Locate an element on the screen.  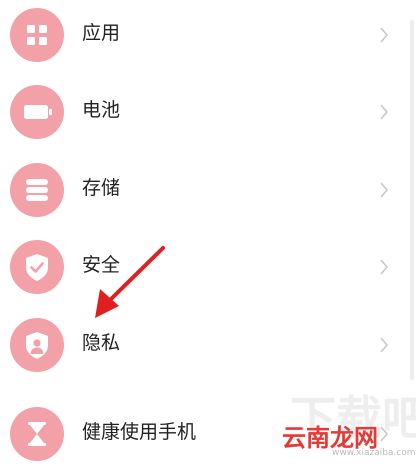
settings-item-storage: 存储 is located at coordinates (205, 190).